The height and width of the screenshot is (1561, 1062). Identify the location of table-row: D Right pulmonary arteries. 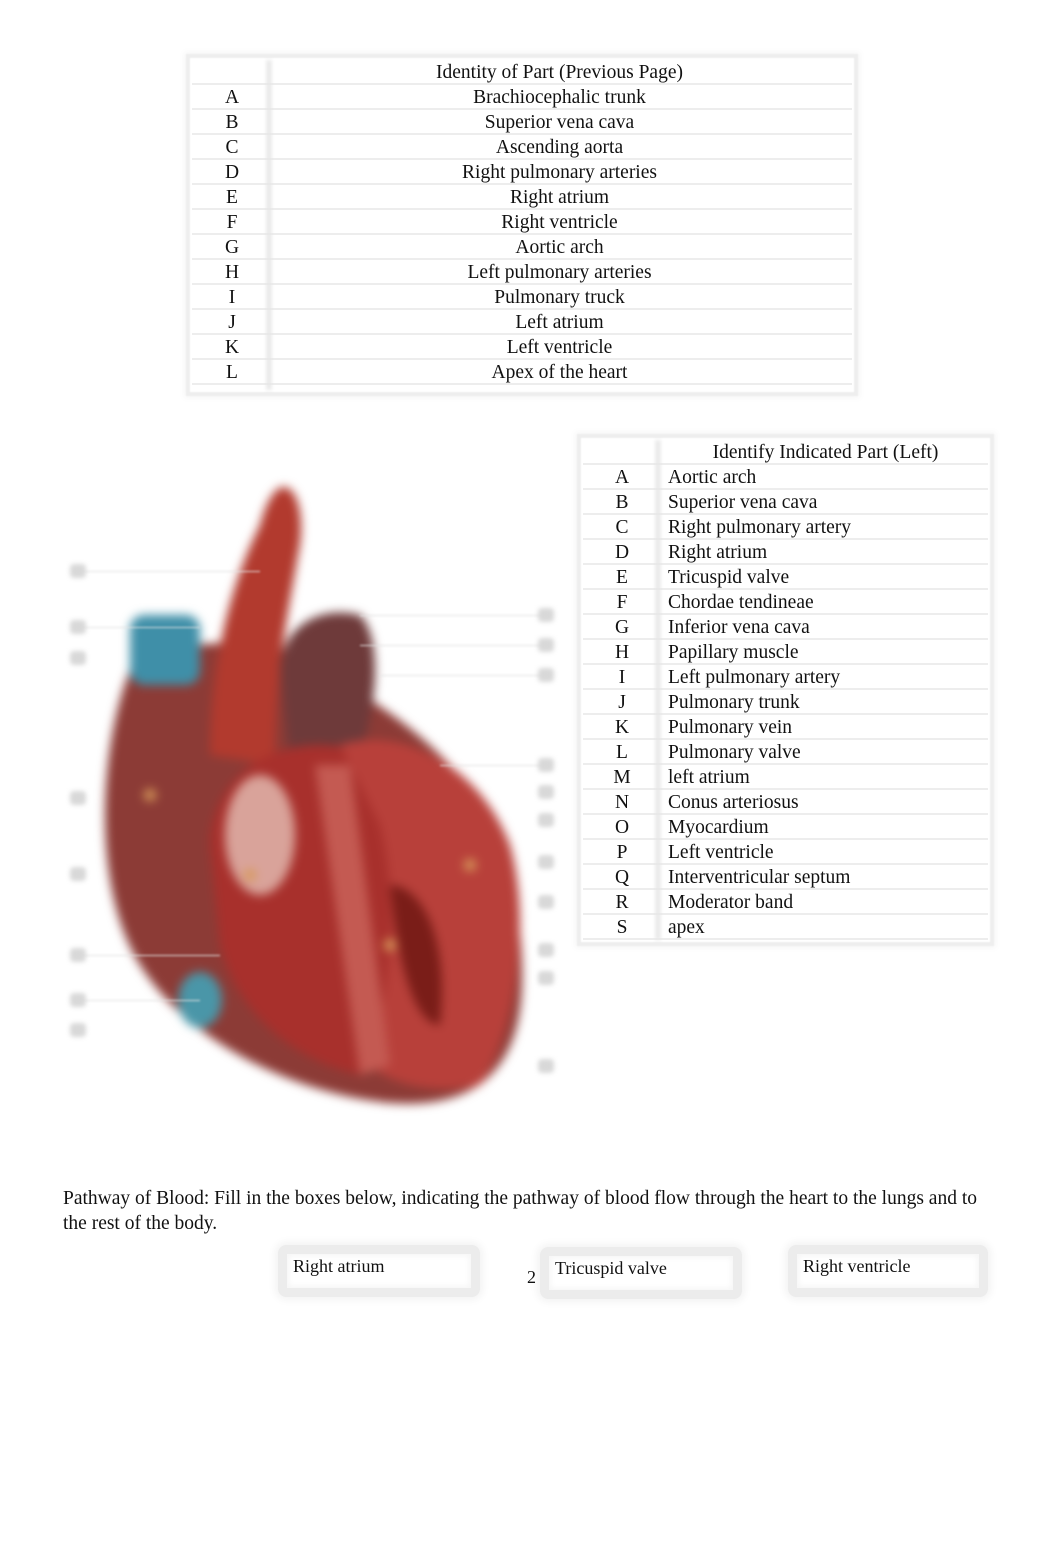
(522, 172).